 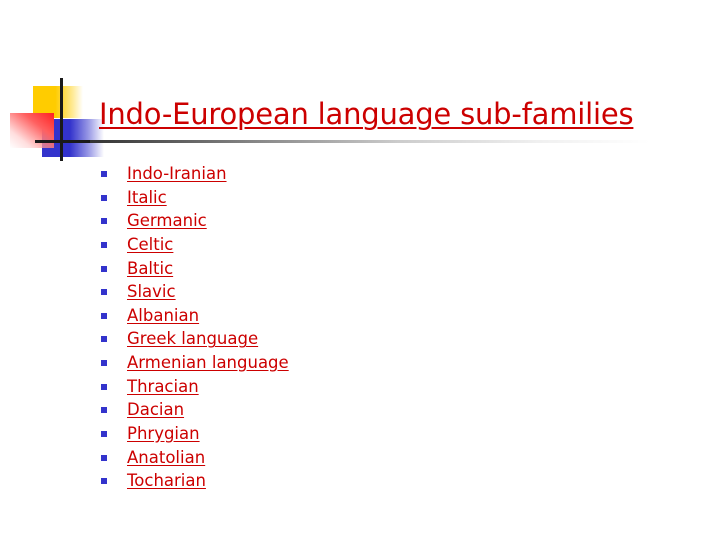 I want to click on list-item: Albanian, so click(x=194, y=316).